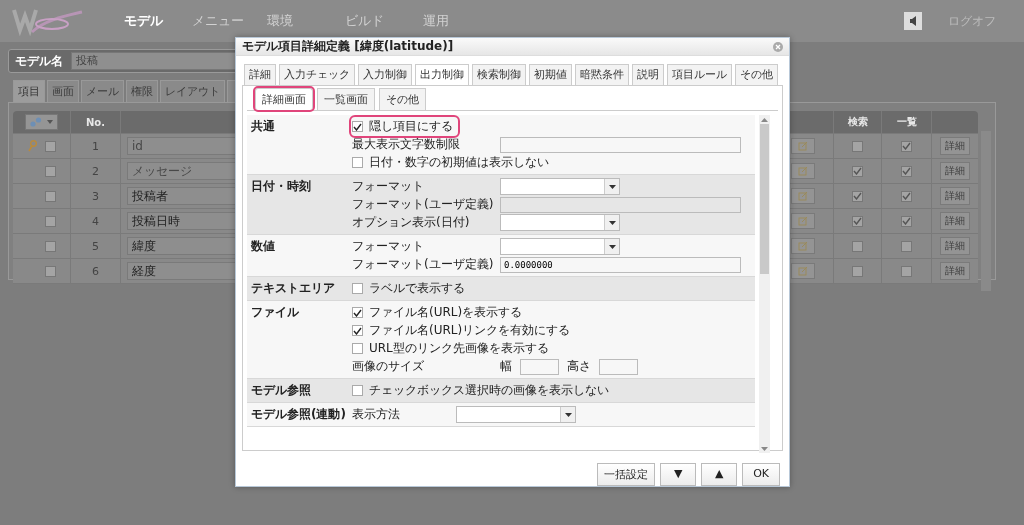  Describe the element at coordinates (29, 91) in the screenshot. I see `tab: 項目` at that location.